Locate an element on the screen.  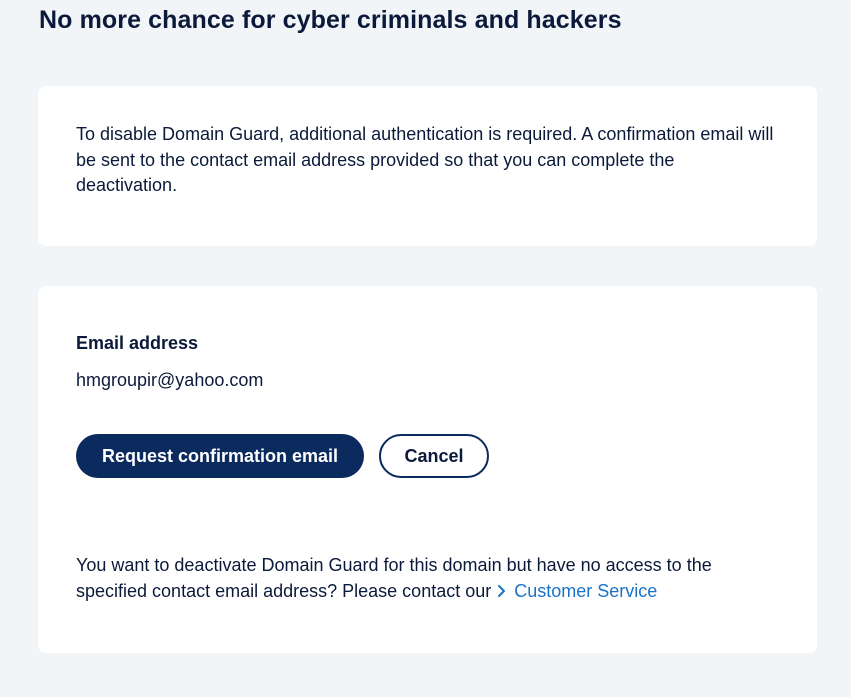
customer-service-link: Customer Service is located at coordinates (576, 591).